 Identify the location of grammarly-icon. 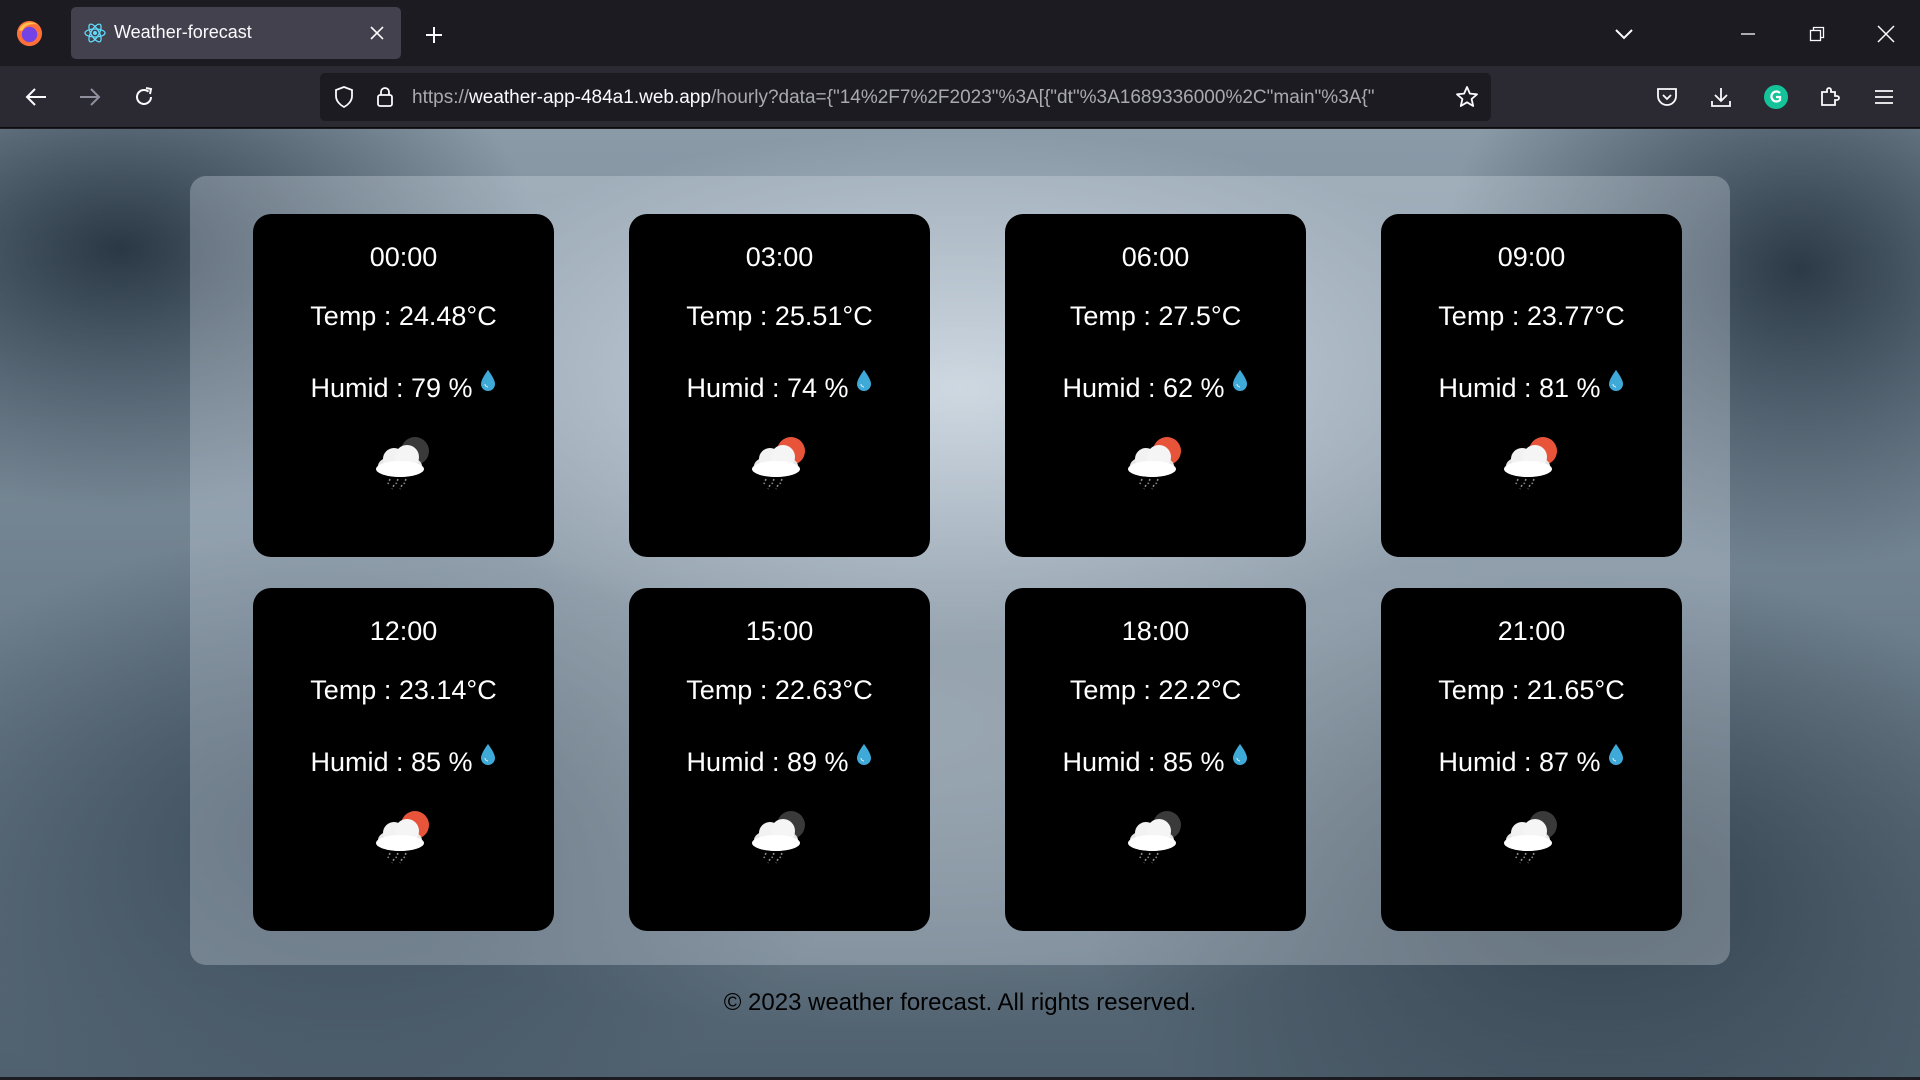
(1776, 97).